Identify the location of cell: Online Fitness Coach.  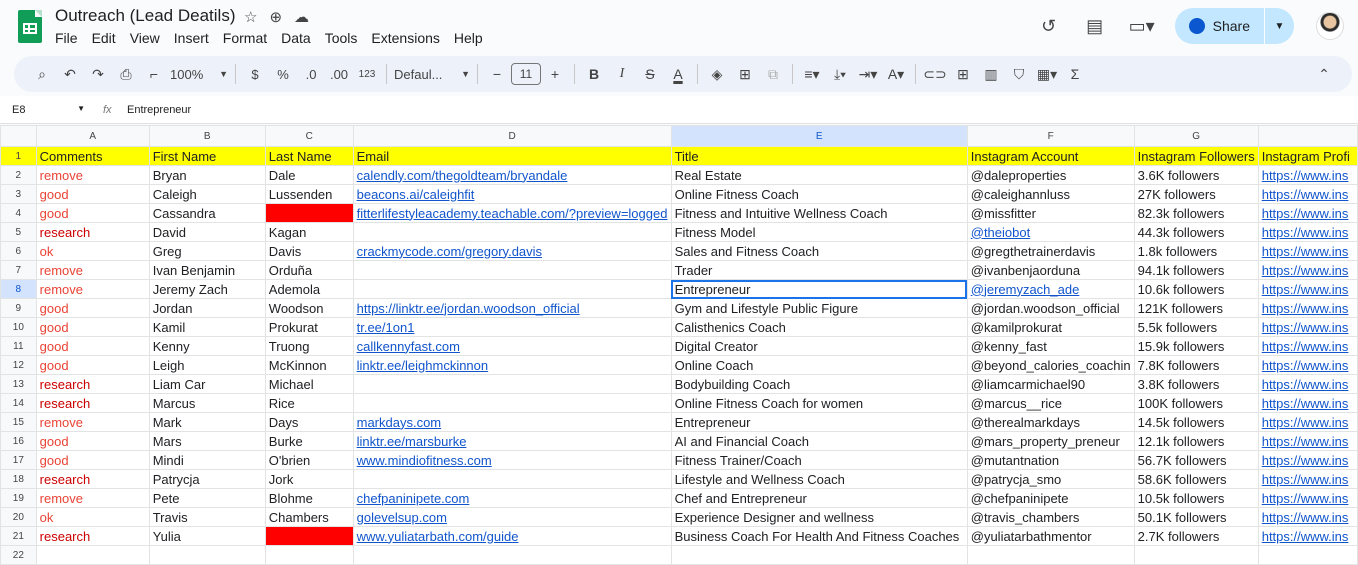
(819, 194).